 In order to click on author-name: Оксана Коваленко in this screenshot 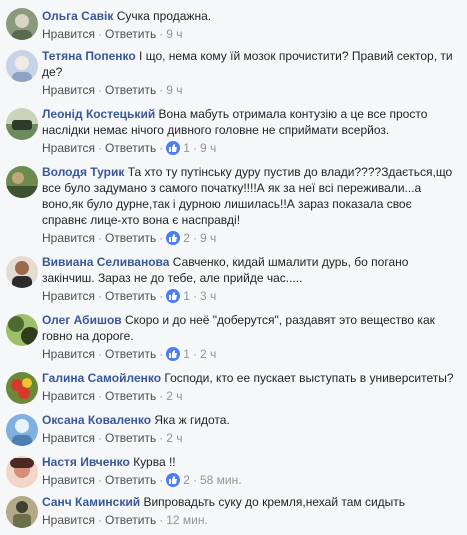, I will do `click(96, 420)`.